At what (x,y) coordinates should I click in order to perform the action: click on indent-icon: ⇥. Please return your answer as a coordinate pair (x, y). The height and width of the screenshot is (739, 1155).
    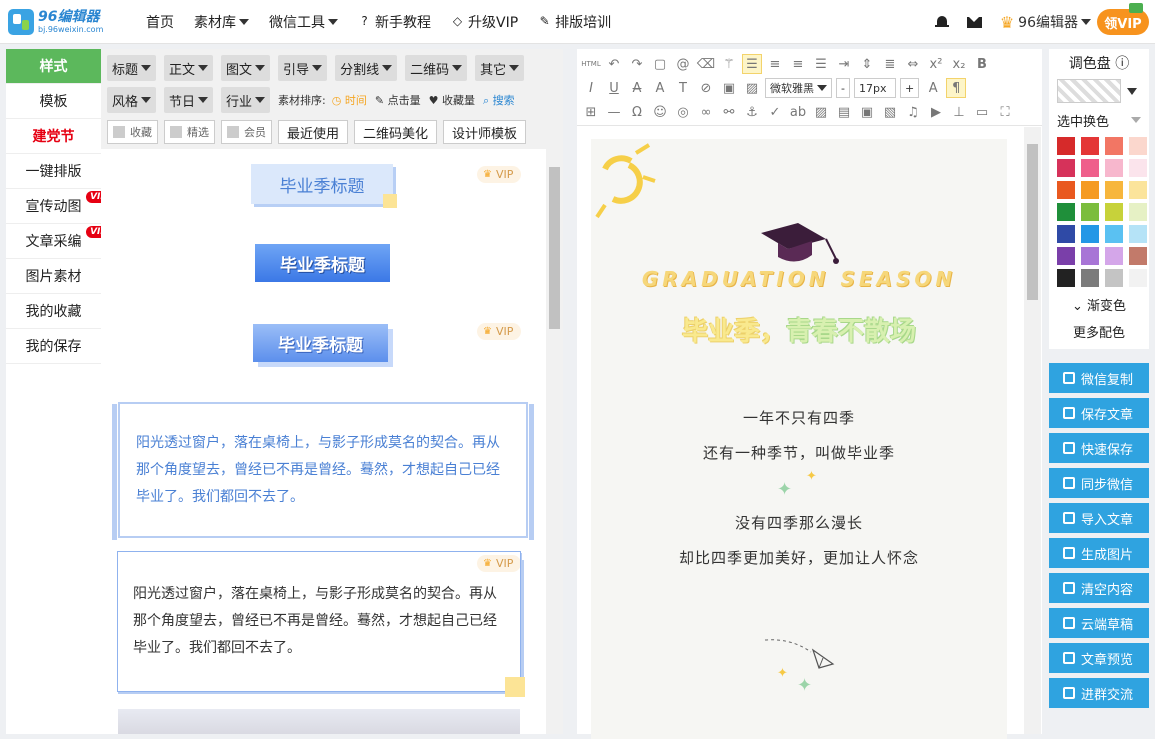
    Looking at the image, I should click on (844, 64).